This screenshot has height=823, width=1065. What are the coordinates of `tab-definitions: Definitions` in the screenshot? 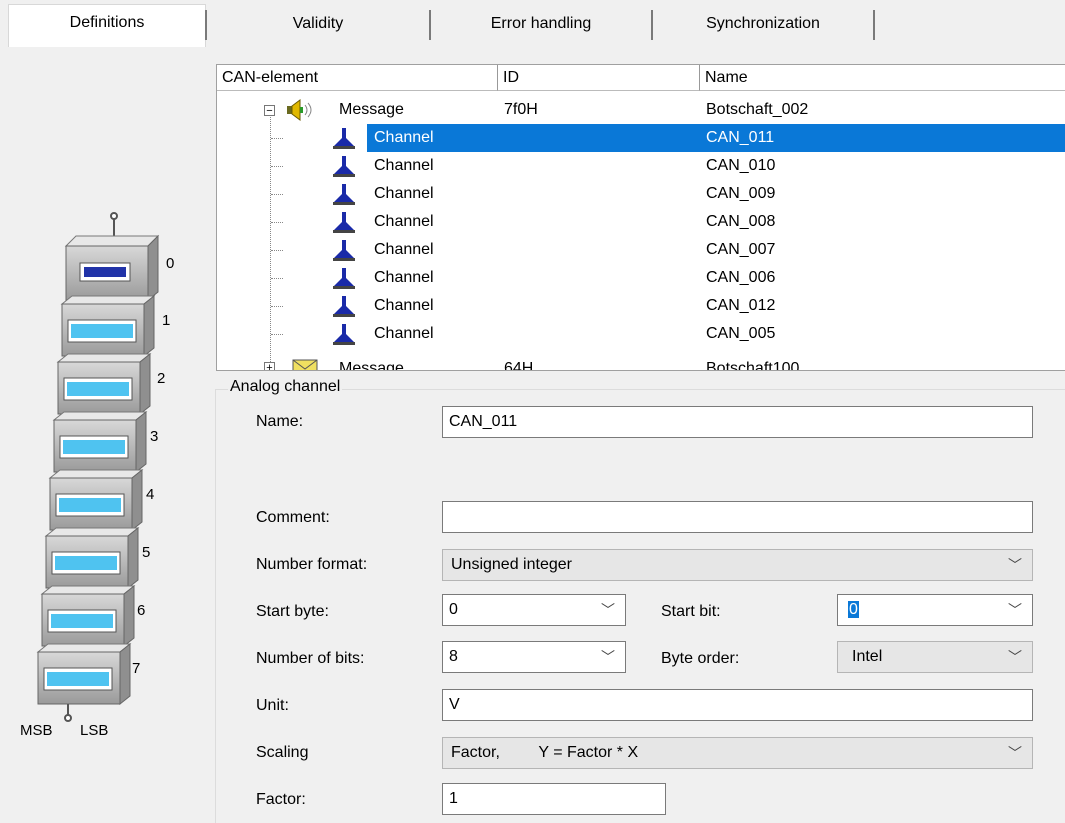 It's located at (107, 25).